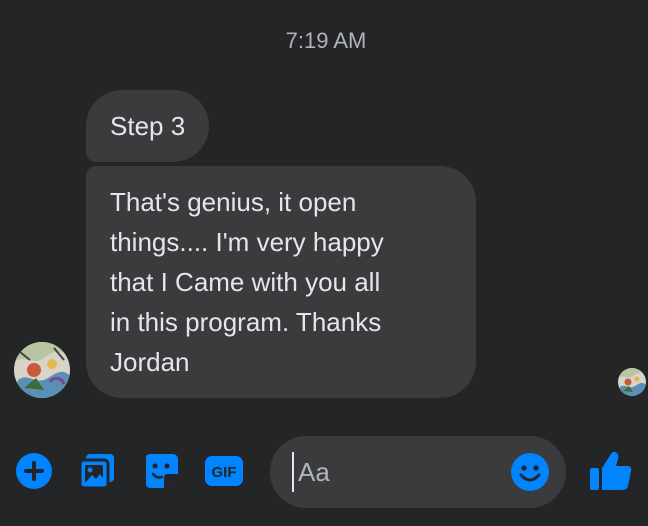 The width and height of the screenshot is (648, 526). I want to click on photo-icon, so click(96, 472).